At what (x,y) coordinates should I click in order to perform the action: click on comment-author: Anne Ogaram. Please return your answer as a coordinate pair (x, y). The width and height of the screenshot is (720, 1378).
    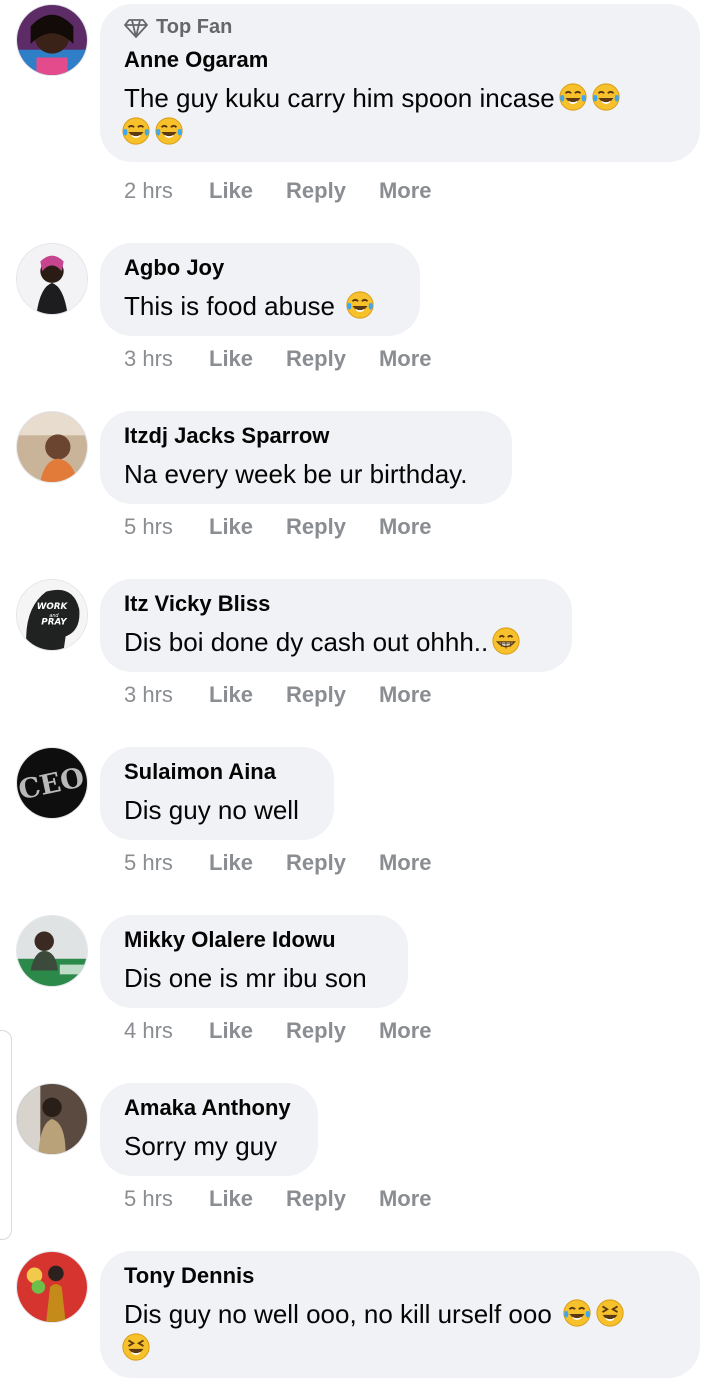
    Looking at the image, I should click on (400, 60).